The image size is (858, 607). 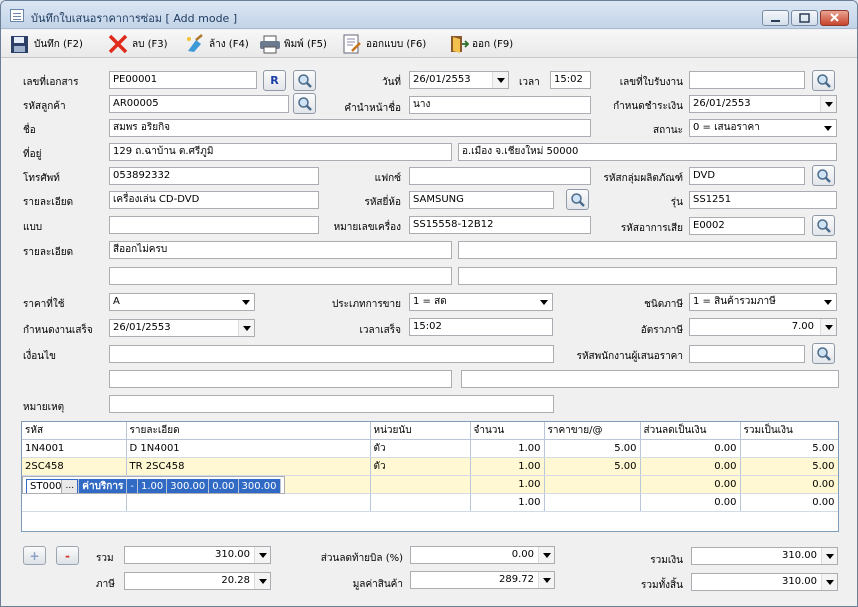 I want to click on conditions-line3-field, so click(x=650, y=379).